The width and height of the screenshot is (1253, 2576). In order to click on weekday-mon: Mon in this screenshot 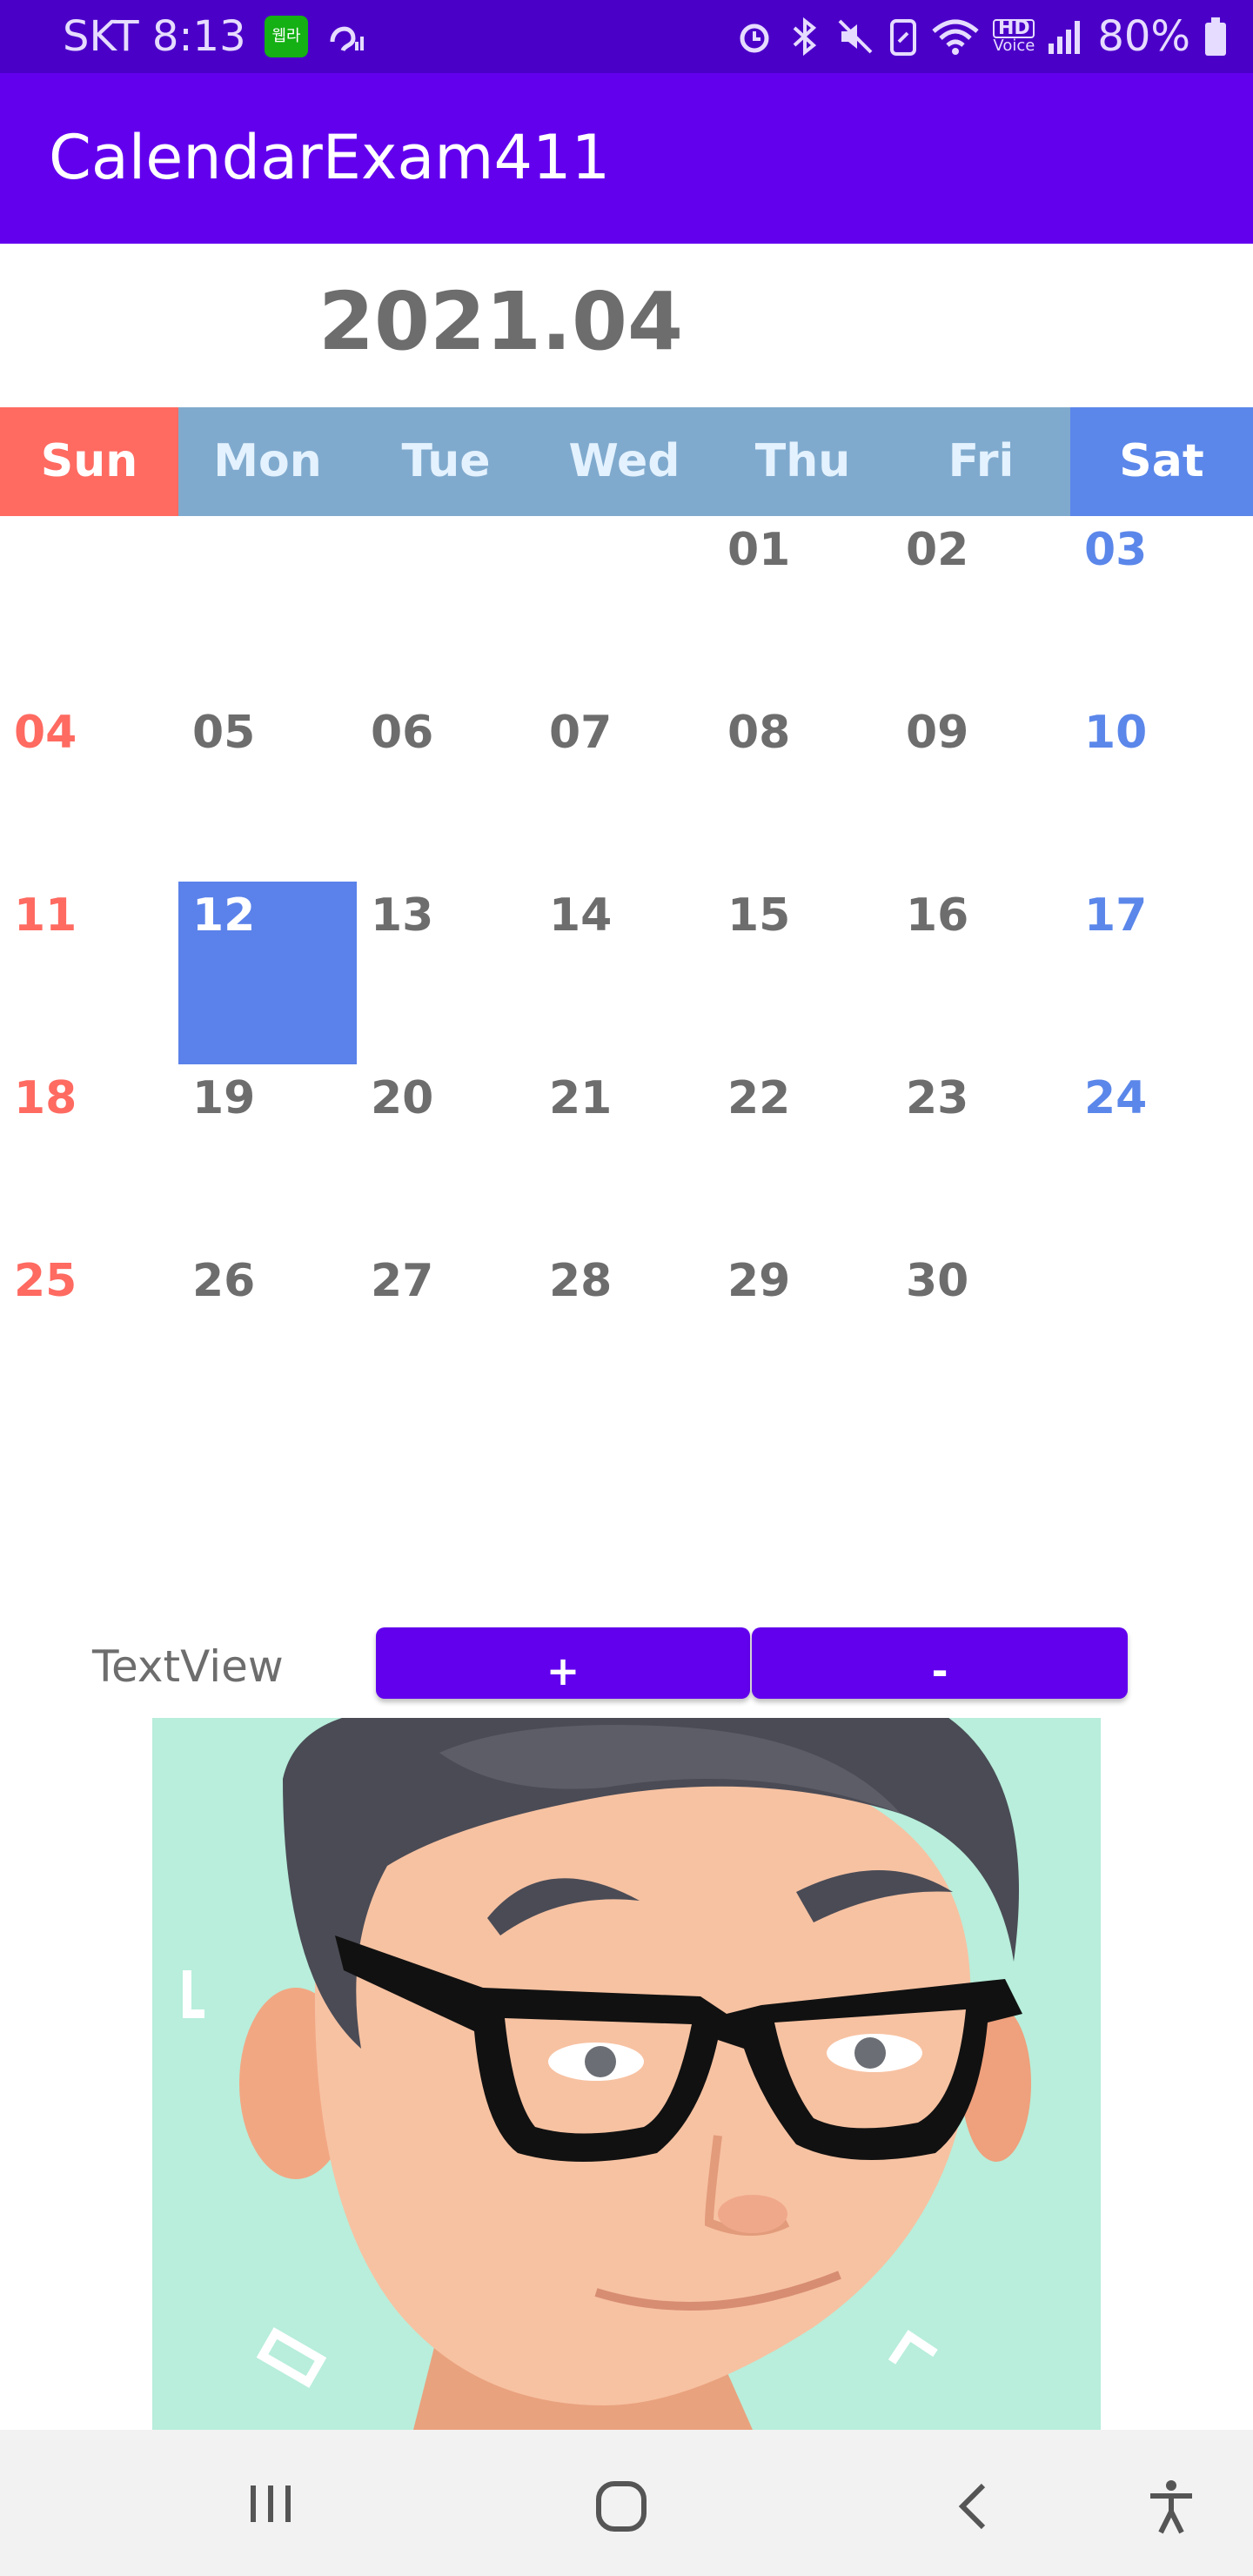, I will do `click(267, 461)`.